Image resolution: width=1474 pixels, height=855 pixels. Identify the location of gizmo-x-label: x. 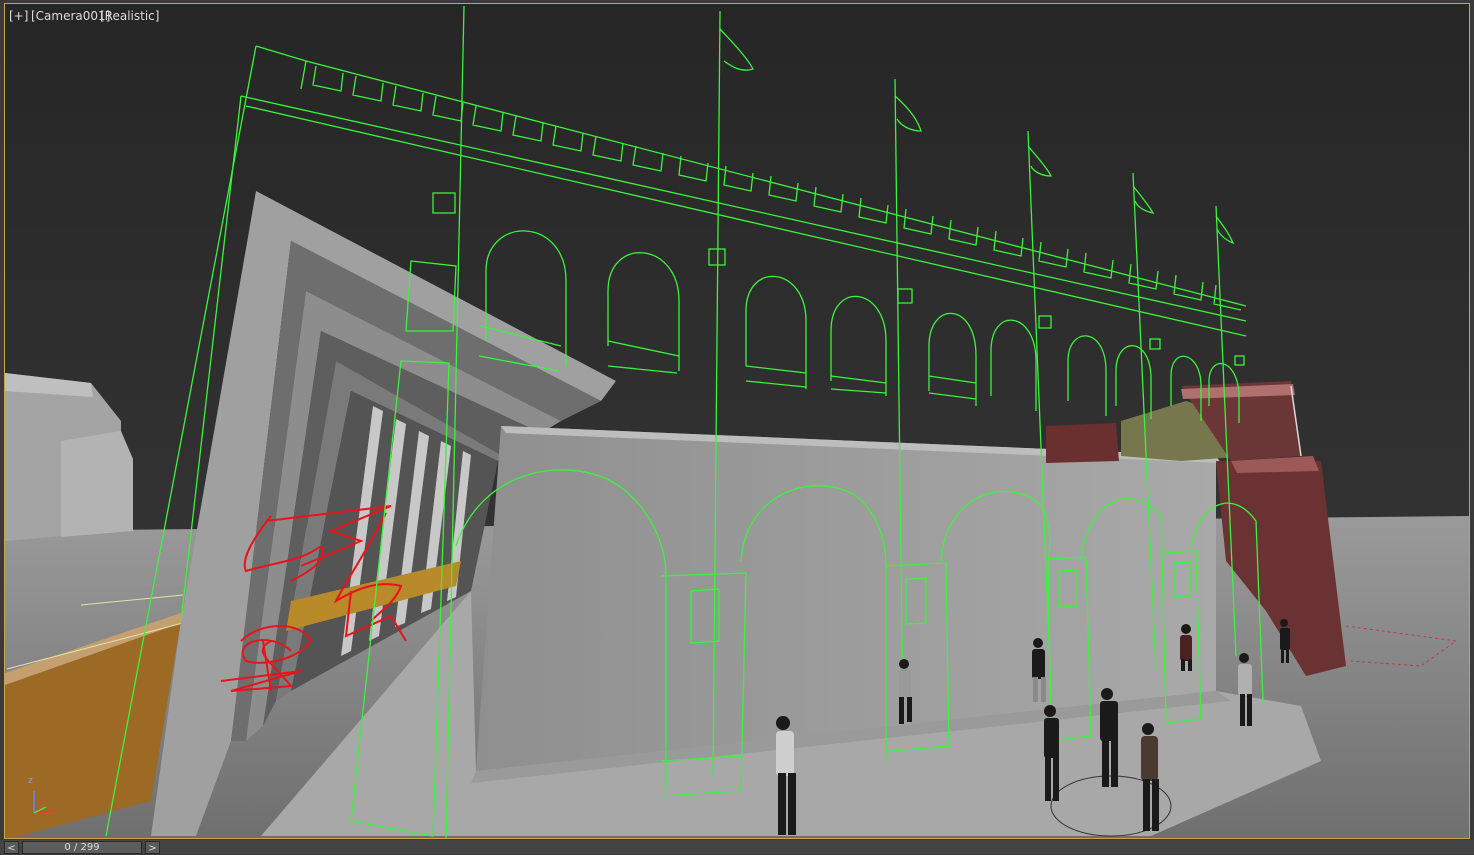
(41, 803).